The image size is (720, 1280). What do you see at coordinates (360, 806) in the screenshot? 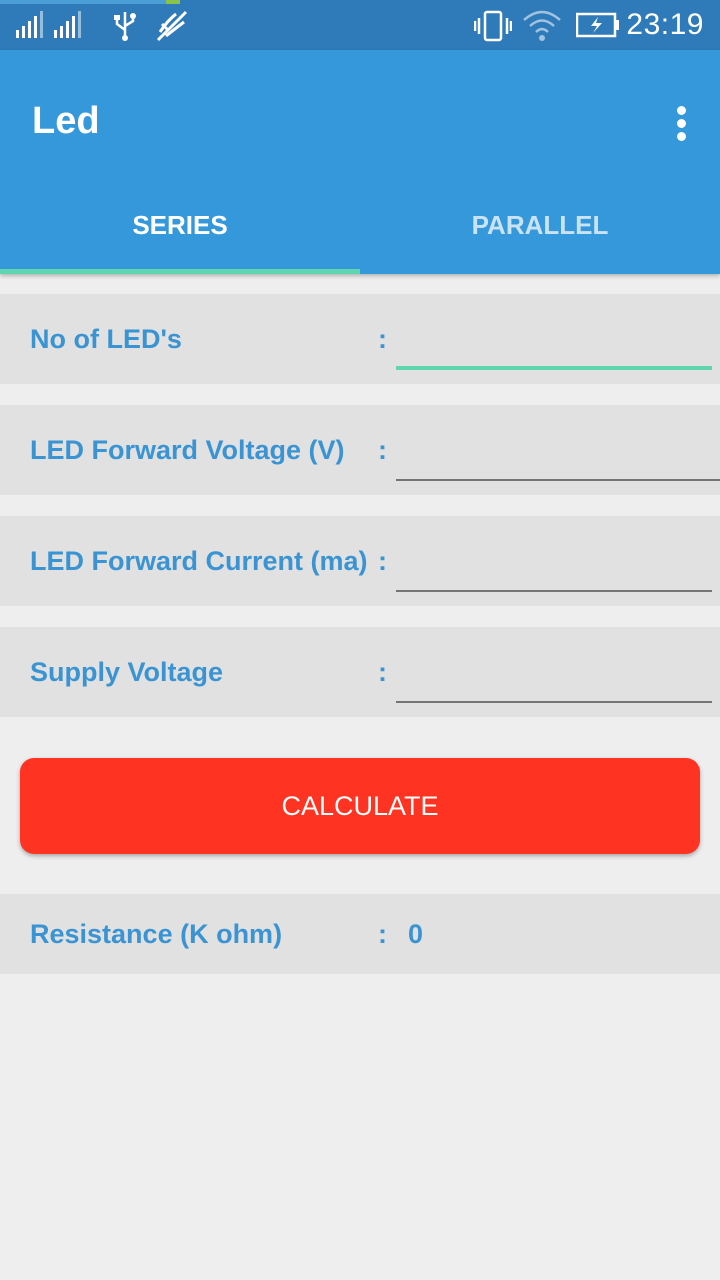
I see `calculate-button: CALCULATE` at bounding box center [360, 806].